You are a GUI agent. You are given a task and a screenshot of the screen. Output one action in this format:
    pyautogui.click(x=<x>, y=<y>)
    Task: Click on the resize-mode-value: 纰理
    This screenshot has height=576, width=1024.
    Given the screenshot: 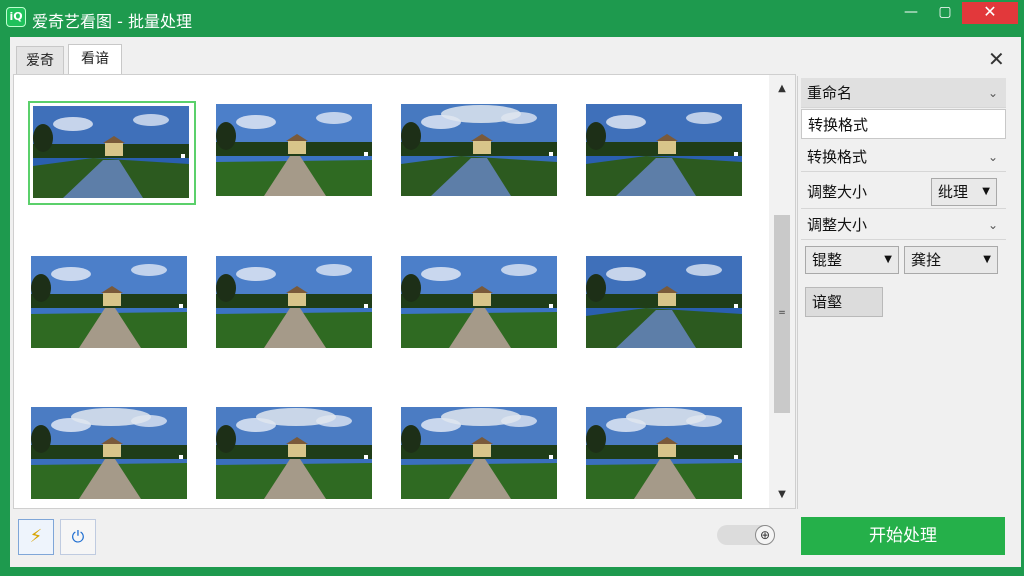 What is the action you would take?
    pyautogui.click(x=953, y=192)
    